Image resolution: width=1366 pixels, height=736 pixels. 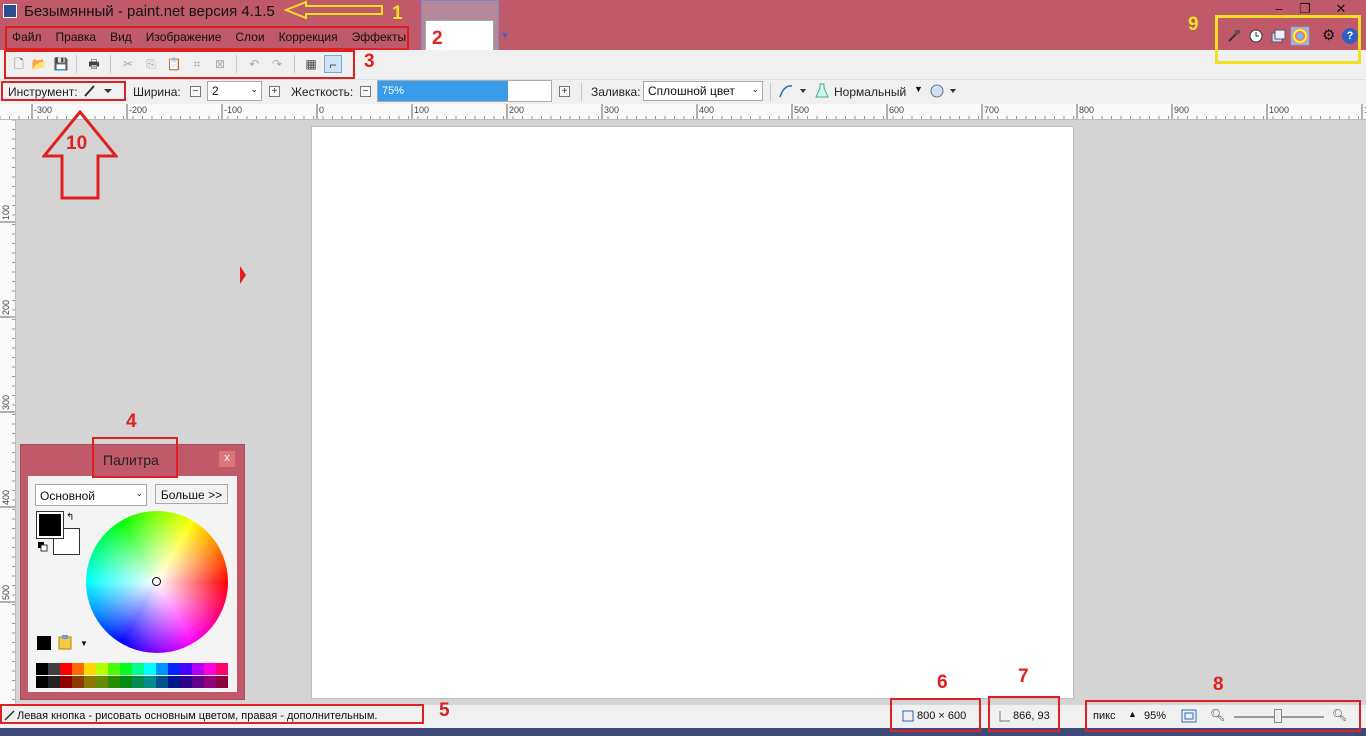 What do you see at coordinates (321, 110) in the screenshot?
I see `ruler-label: 0` at bounding box center [321, 110].